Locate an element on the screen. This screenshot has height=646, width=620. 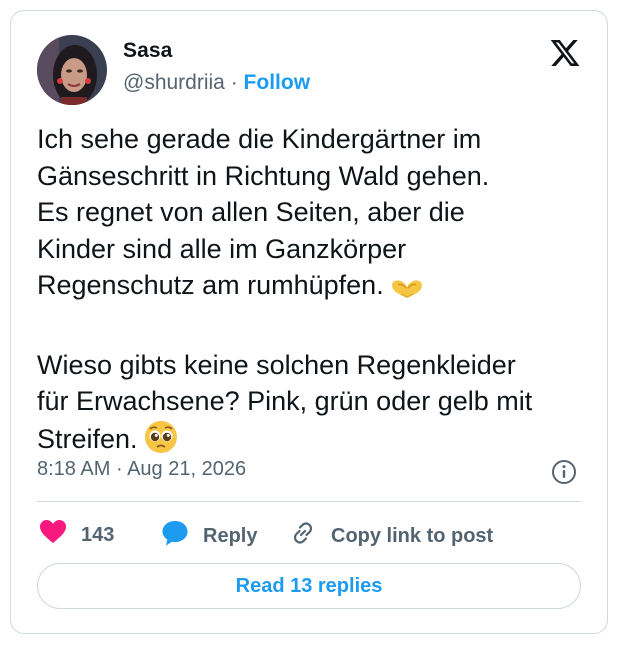
divider is located at coordinates (309, 501).